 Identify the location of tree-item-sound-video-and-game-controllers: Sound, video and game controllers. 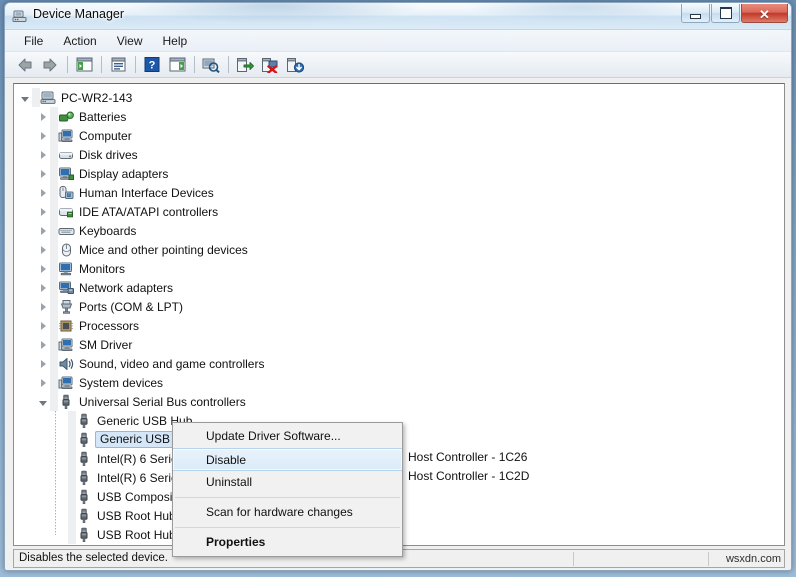
(401, 363).